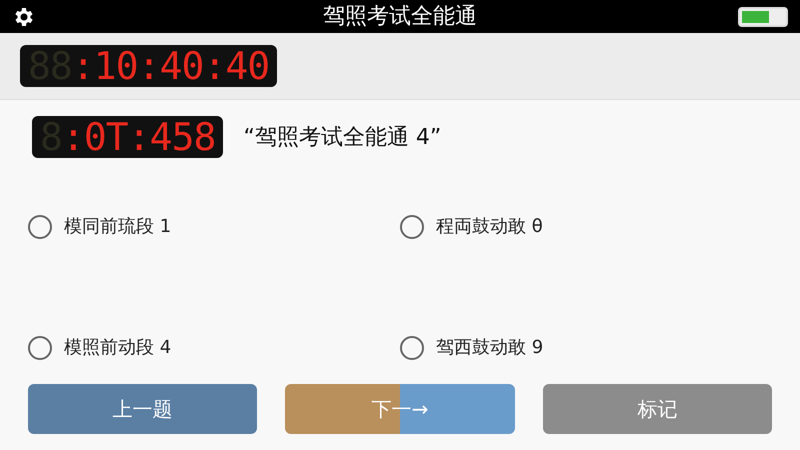  Describe the element at coordinates (100, 347) in the screenshot. I see `answer-option: 模照前动段 4` at that location.